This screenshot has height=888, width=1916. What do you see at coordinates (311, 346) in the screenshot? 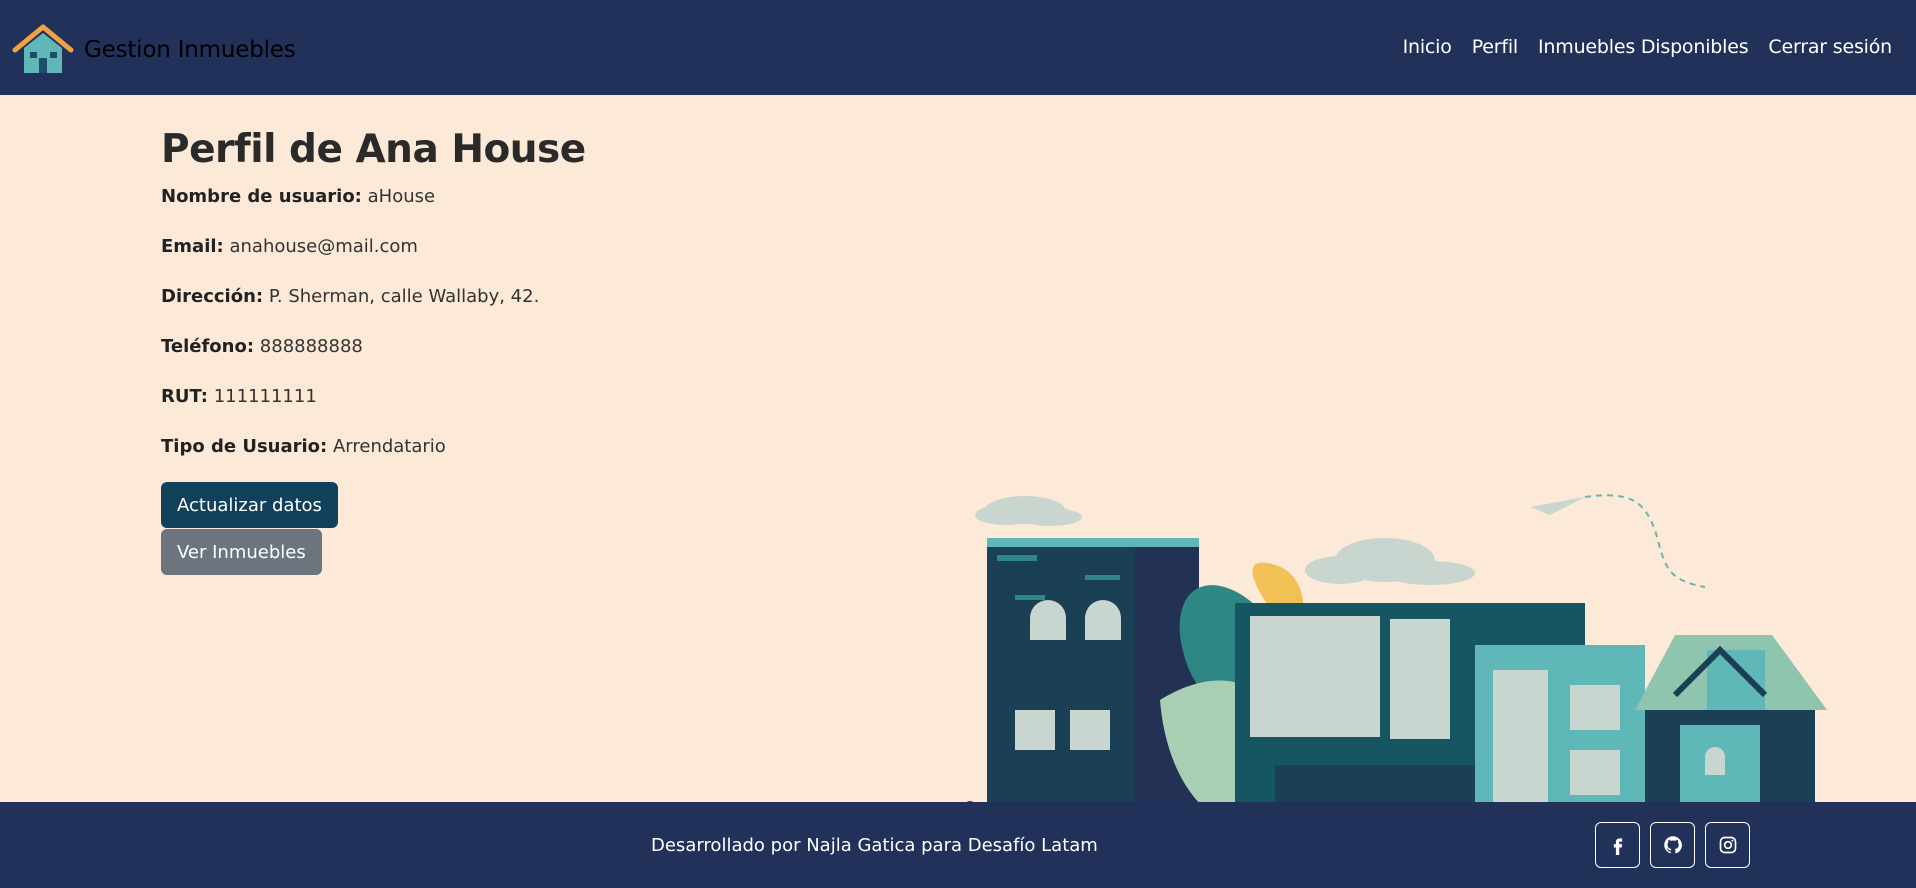
I see `phone-value: 888888888` at bounding box center [311, 346].